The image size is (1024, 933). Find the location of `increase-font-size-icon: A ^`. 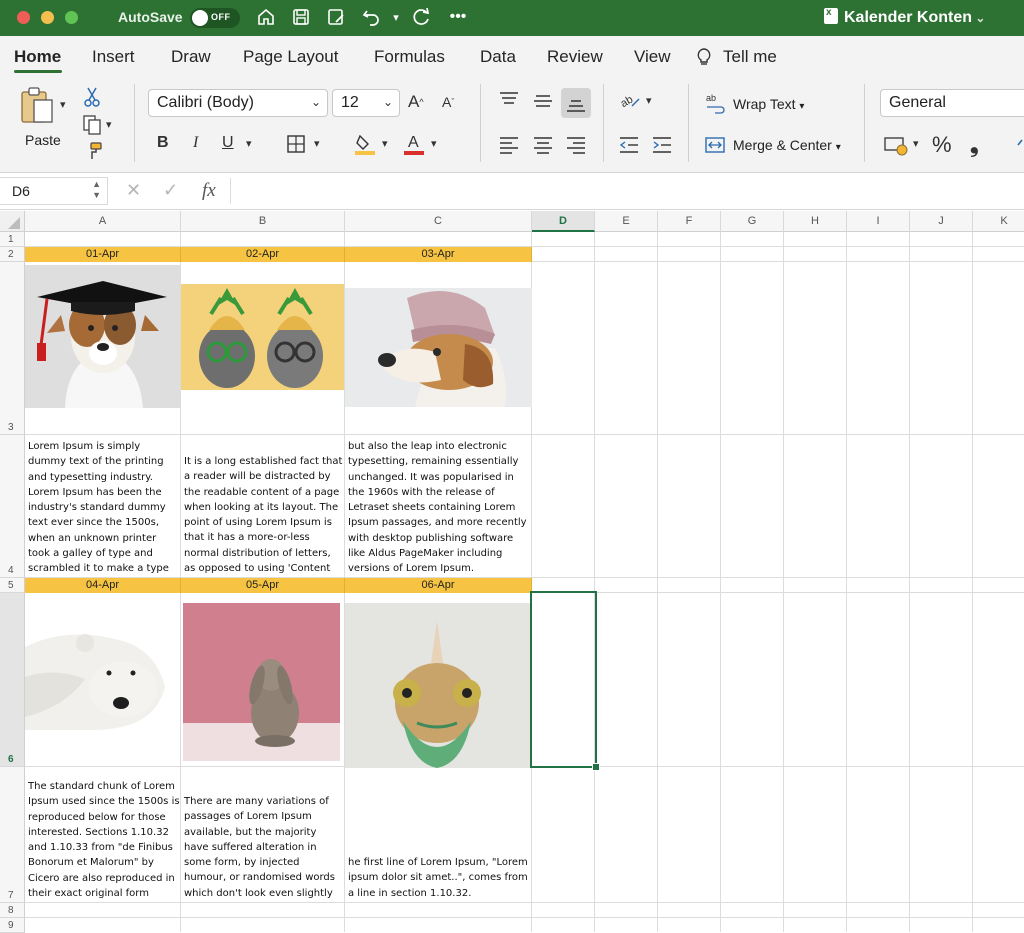

increase-font-size-icon: A ^ is located at coordinates (416, 102).